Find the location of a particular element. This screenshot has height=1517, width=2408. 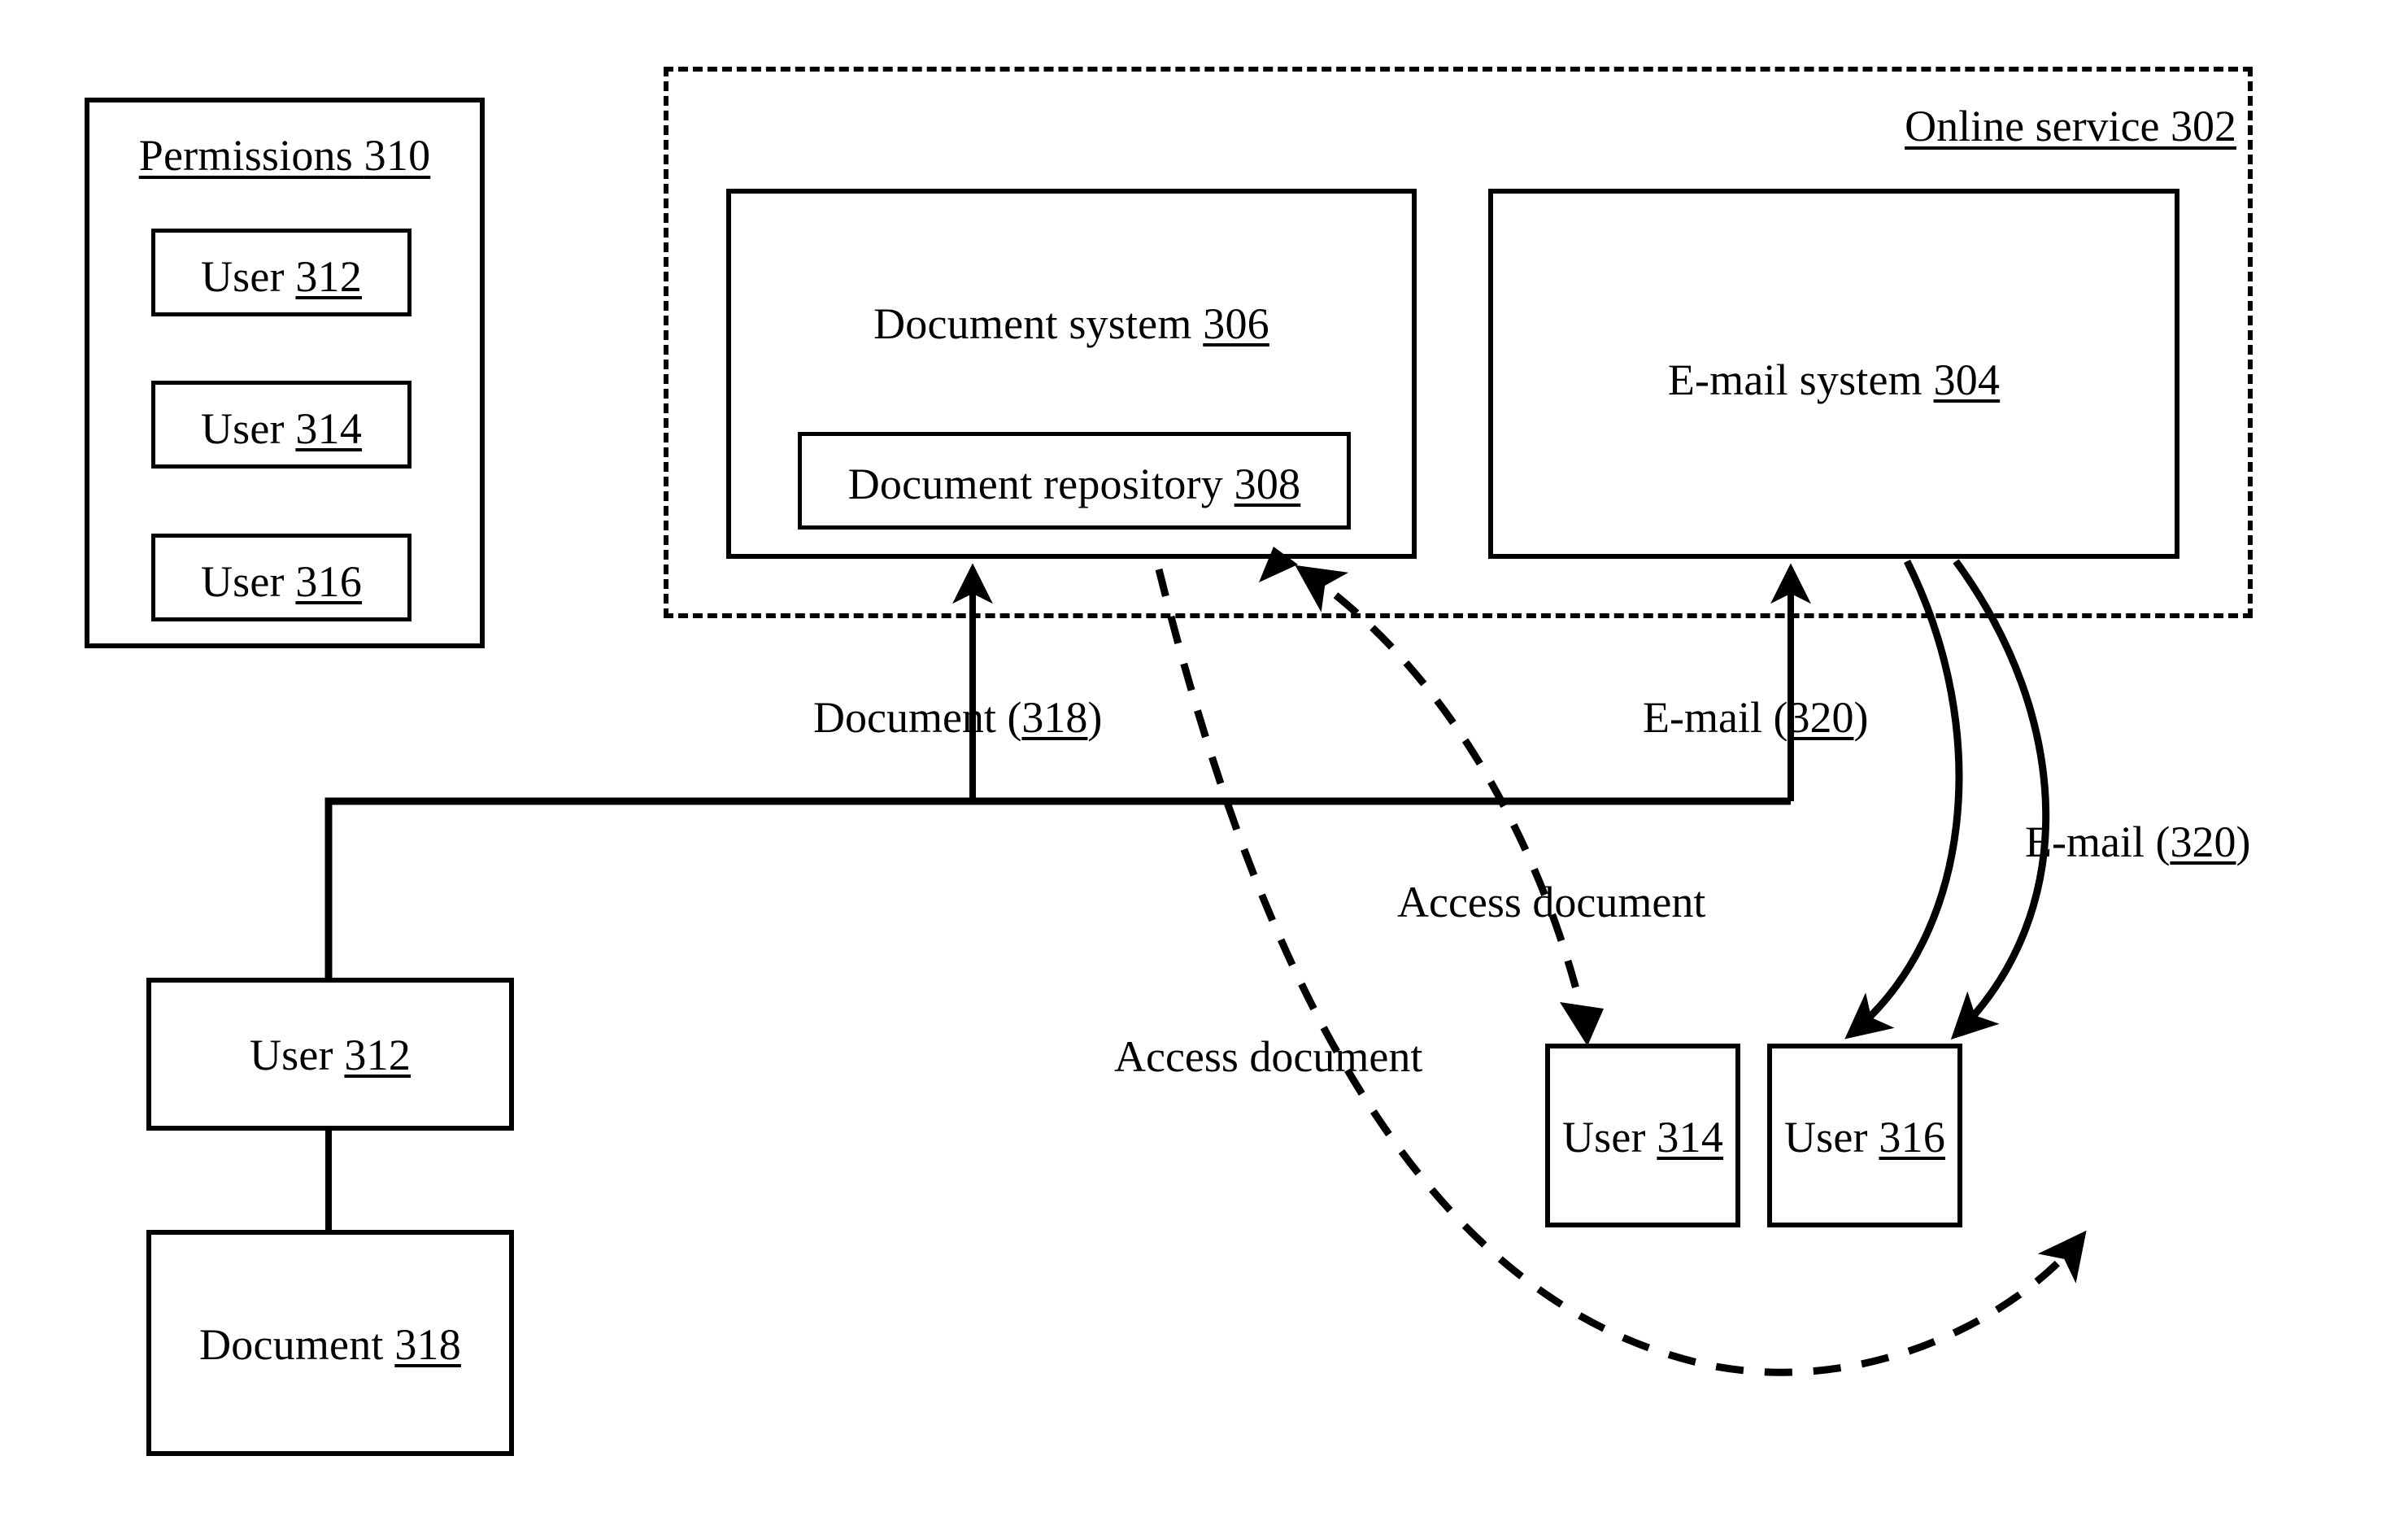

document-repository-label: Document repository 308 is located at coordinates (1074, 484).